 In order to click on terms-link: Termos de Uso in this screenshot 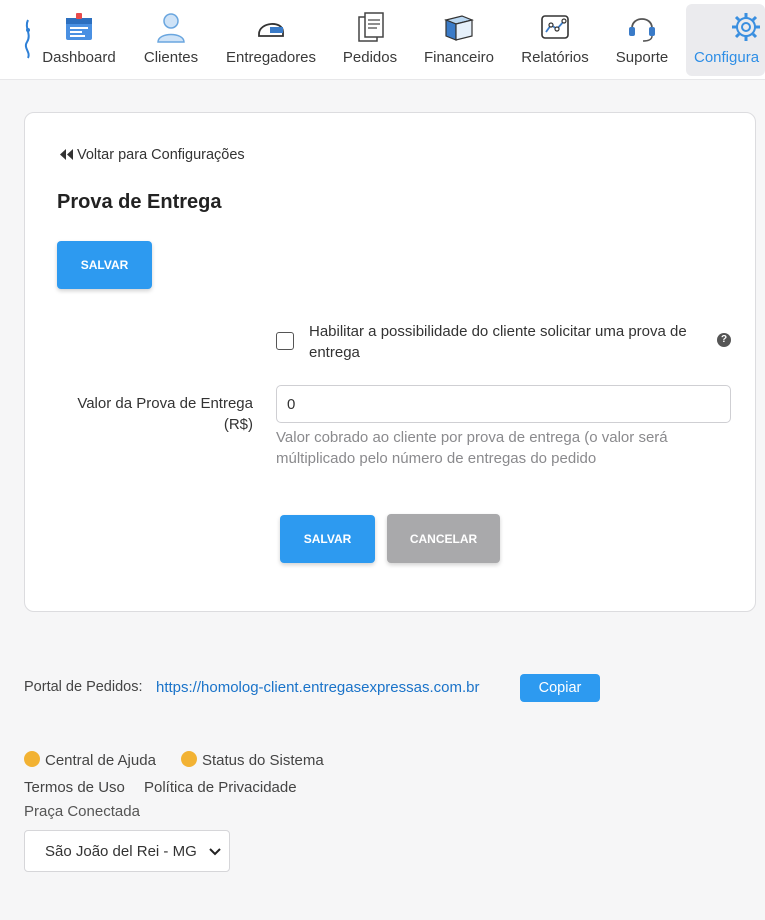, I will do `click(74, 787)`.